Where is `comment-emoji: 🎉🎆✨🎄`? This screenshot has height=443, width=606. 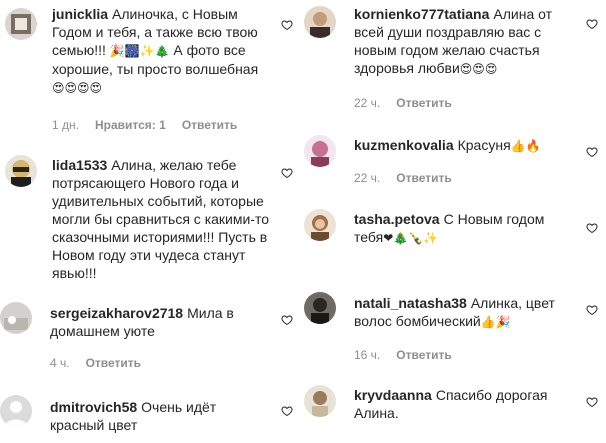 comment-emoji: 🎉🎆✨🎄 is located at coordinates (139, 51).